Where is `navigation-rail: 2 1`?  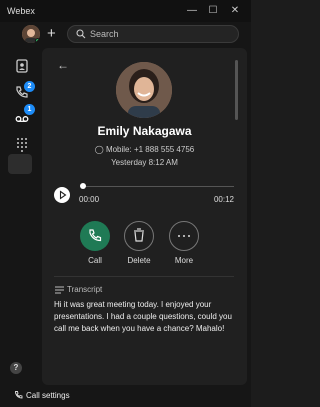 navigation-rail: 2 1 is located at coordinates (21, 226).